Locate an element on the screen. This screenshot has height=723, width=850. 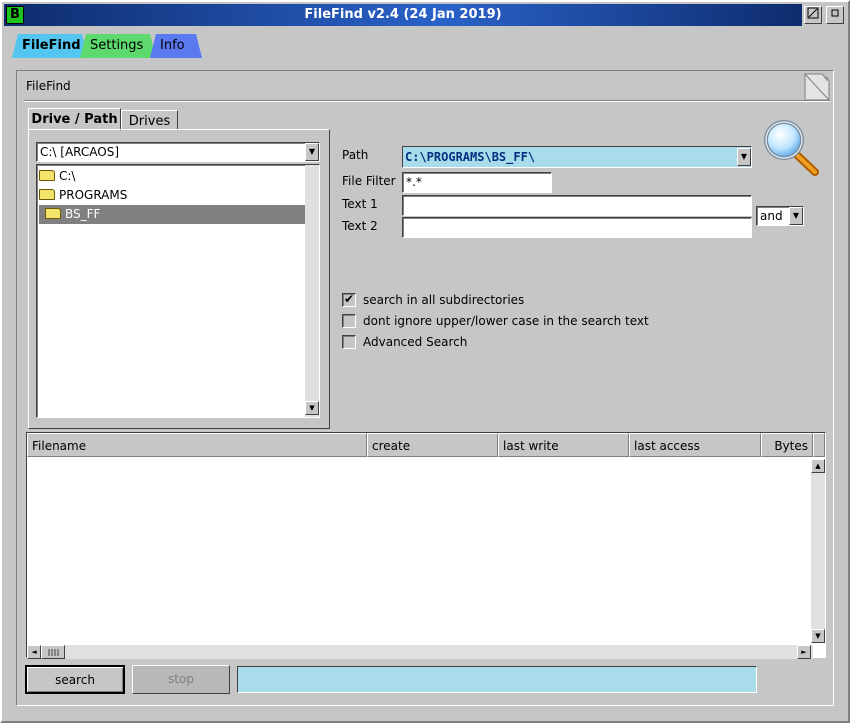
text1-input is located at coordinates (577, 205).